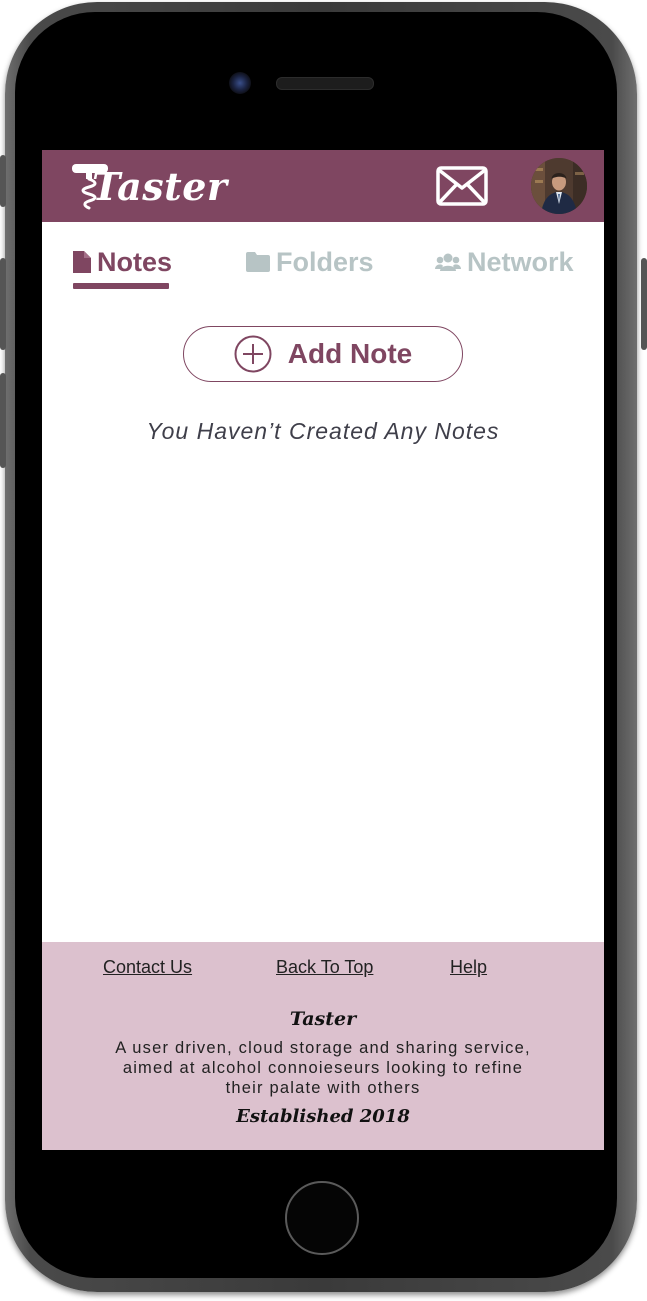 The height and width of the screenshot is (1301, 647). I want to click on footer-established: Established 2018, so click(323, 1116).